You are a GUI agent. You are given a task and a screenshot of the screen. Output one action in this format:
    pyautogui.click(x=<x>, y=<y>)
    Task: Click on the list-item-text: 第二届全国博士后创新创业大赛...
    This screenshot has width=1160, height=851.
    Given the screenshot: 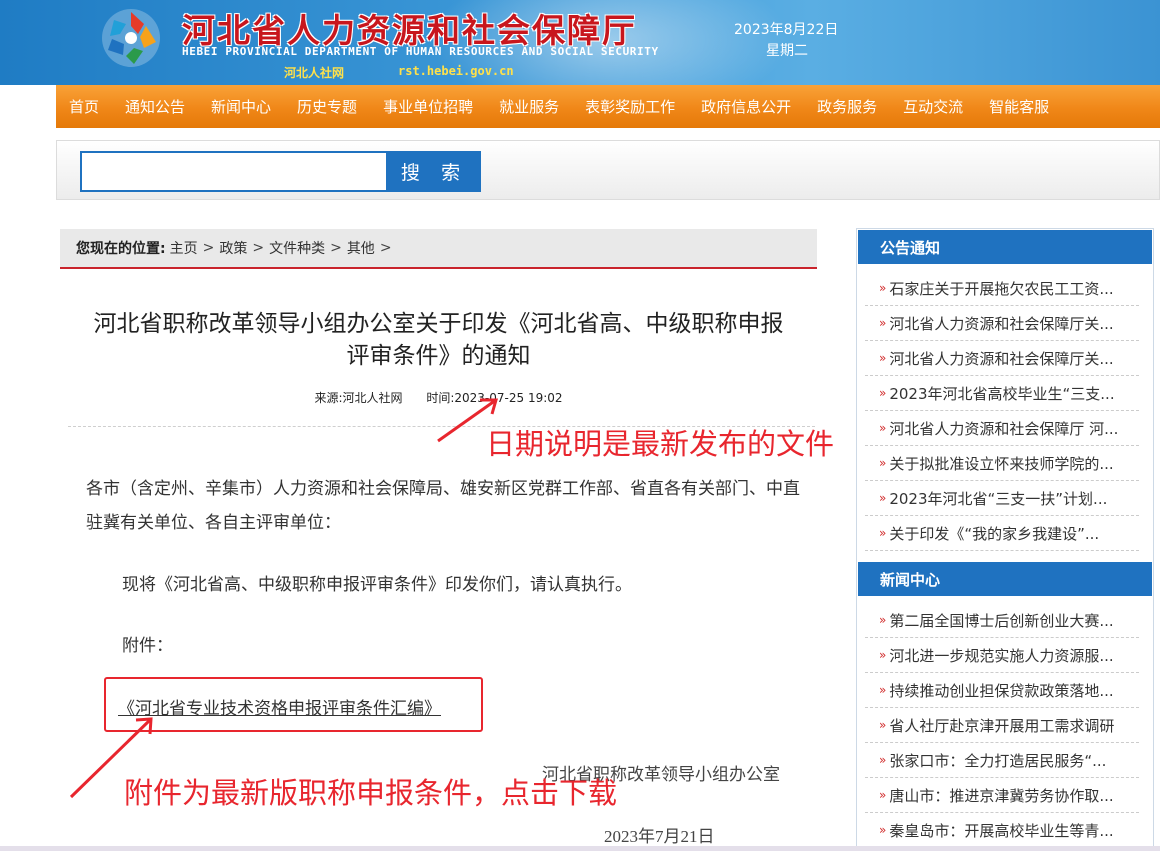 What is the action you would take?
    pyautogui.click(x=1001, y=620)
    